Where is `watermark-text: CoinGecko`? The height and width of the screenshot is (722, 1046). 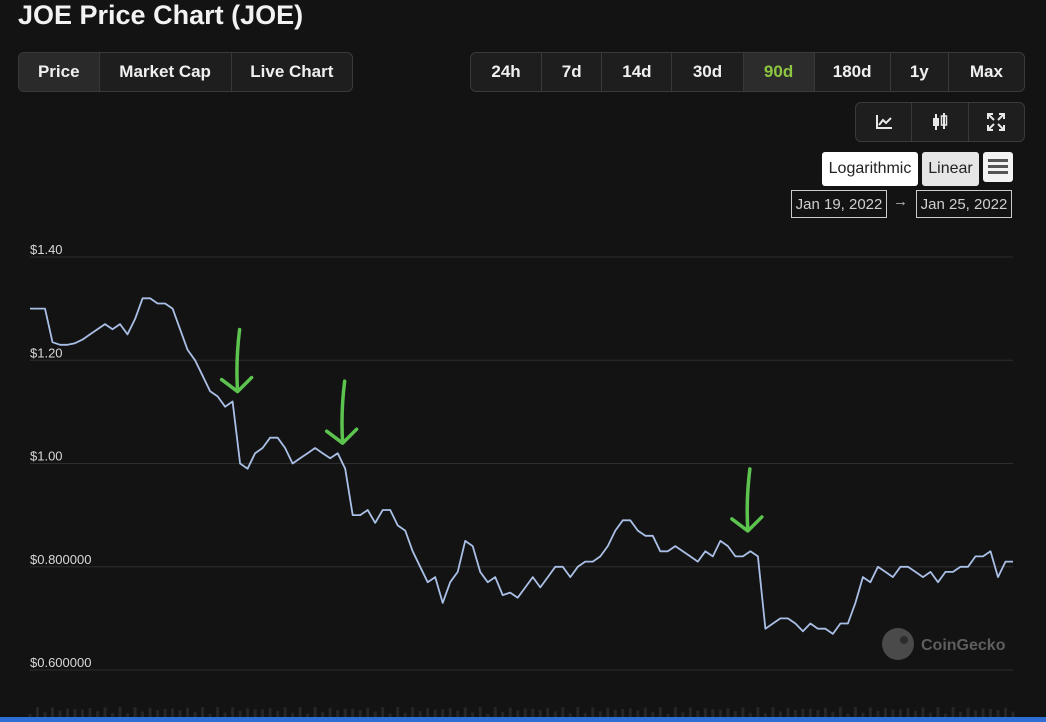 watermark-text: CoinGecko is located at coordinates (963, 645).